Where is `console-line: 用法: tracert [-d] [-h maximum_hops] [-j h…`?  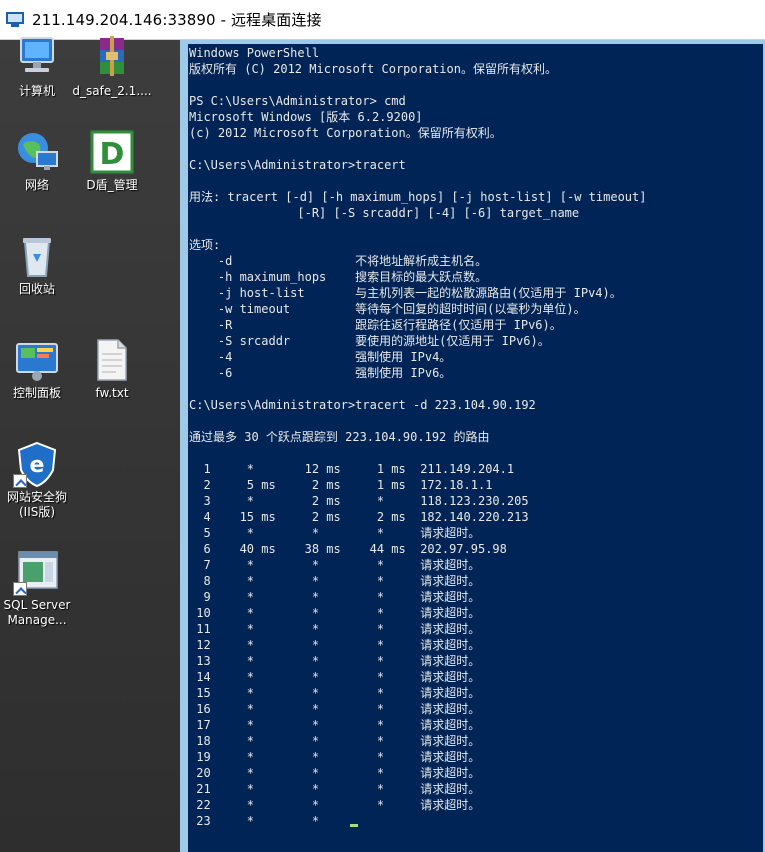
console-line: 用法: tracert [-d] [-h maximum_hops] [-j h… is located at coordinates (418, 197).